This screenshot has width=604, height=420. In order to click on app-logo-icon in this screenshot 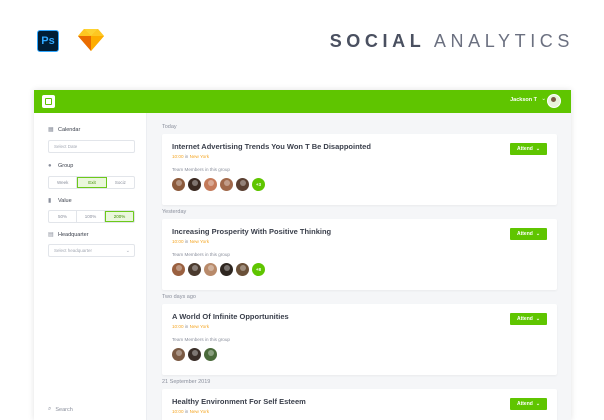, I will do `click(48, 101)`.